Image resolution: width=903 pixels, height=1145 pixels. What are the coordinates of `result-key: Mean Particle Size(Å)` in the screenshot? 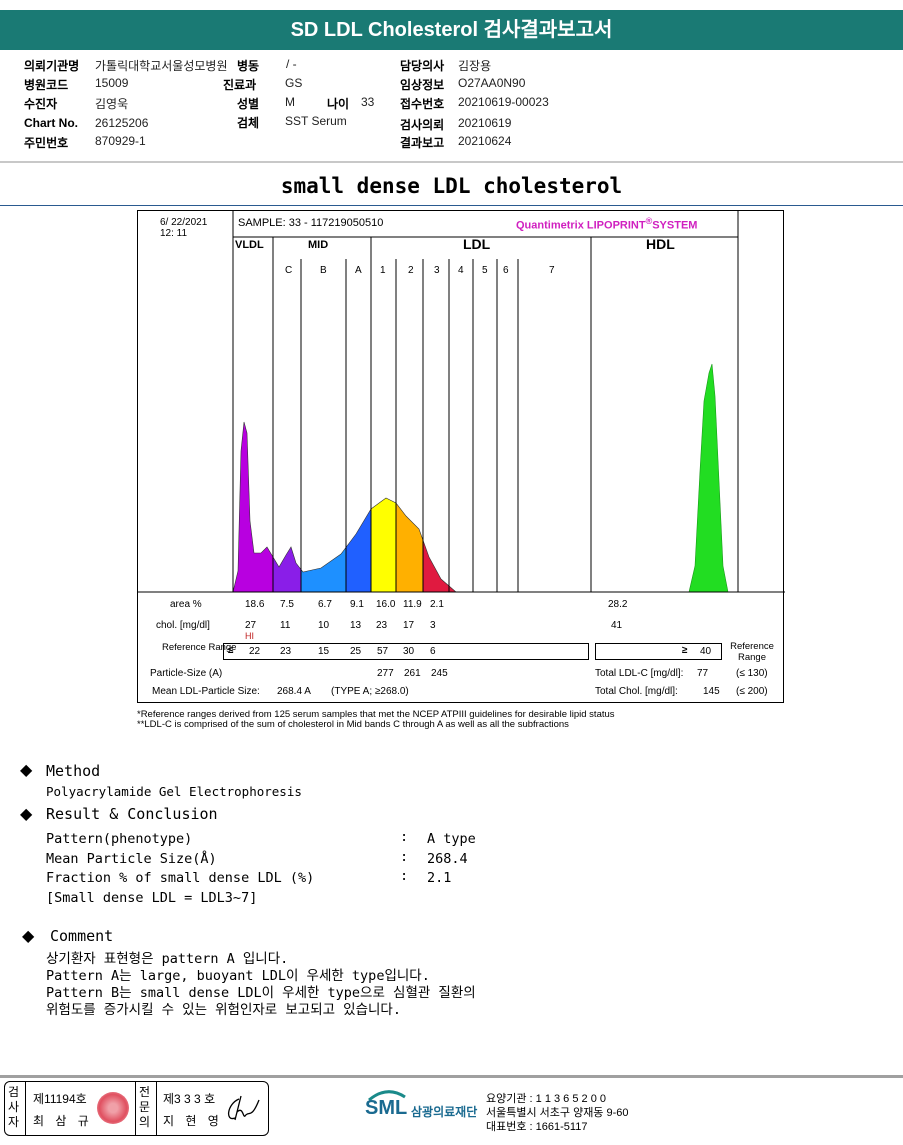 It's located at (131, 859).